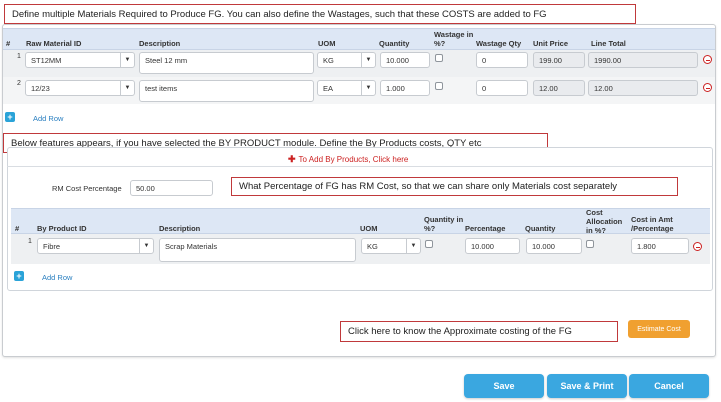 This screenshot has height=402, width=721. I want to click on rm-cost-label: RM Cost Percentage, so click(87, 188).